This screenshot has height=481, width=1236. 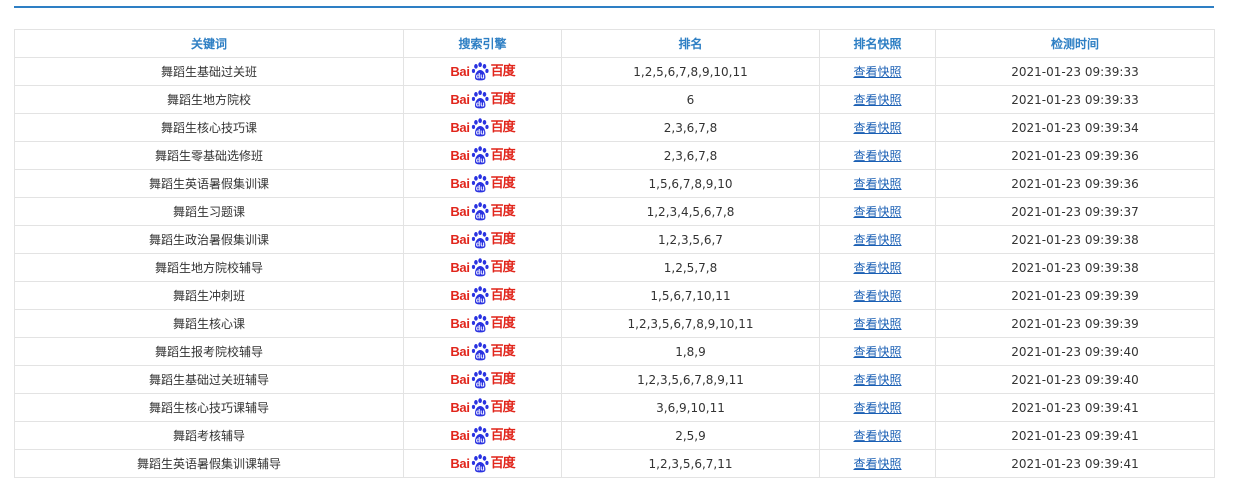 What do you see at coordinates (209, 43) in the screenshot?
I see `header-keyword: 关键词` at bounding box center [209, 43].